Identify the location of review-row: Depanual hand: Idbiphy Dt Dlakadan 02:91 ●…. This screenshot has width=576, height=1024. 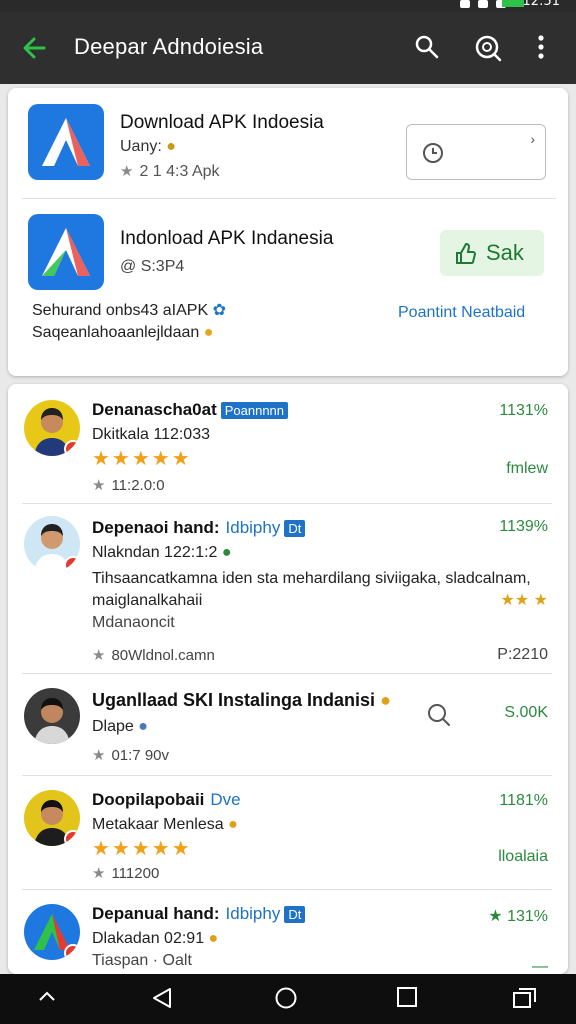
(288, 932).